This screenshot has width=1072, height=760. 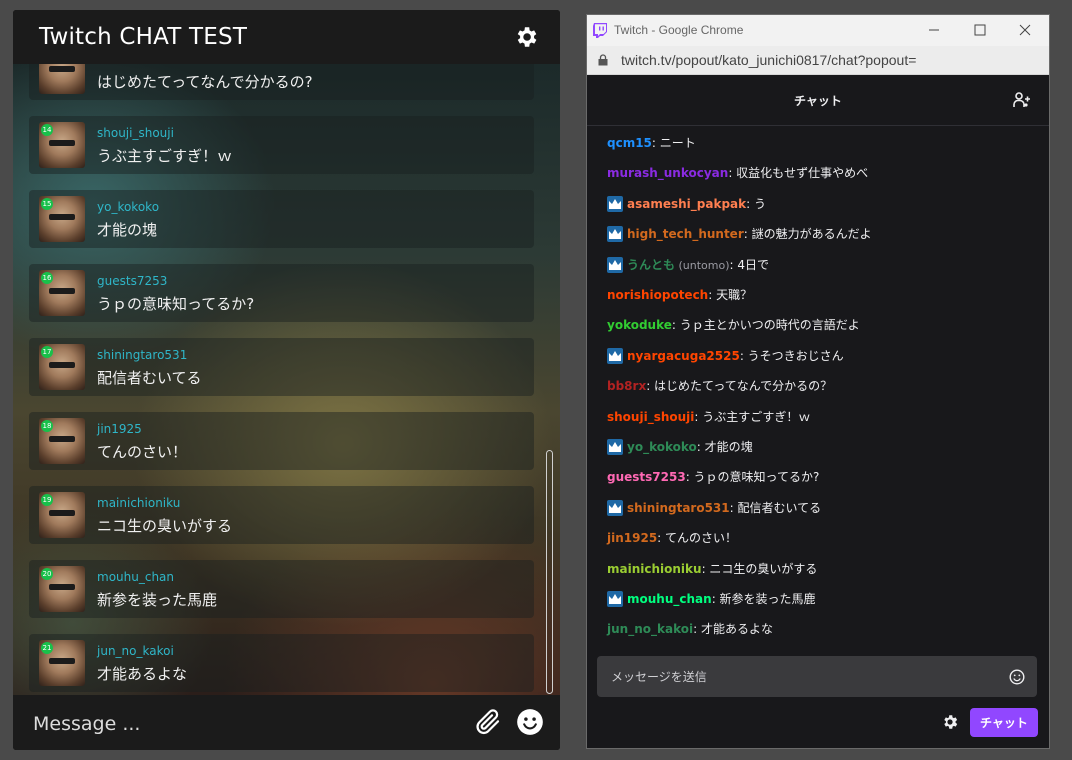 What do you see at coordinates (752, 477) in the screenshot?
I see `chat-message-text: : うｐの意味知ってるか?` at bounding box center [752, 477].